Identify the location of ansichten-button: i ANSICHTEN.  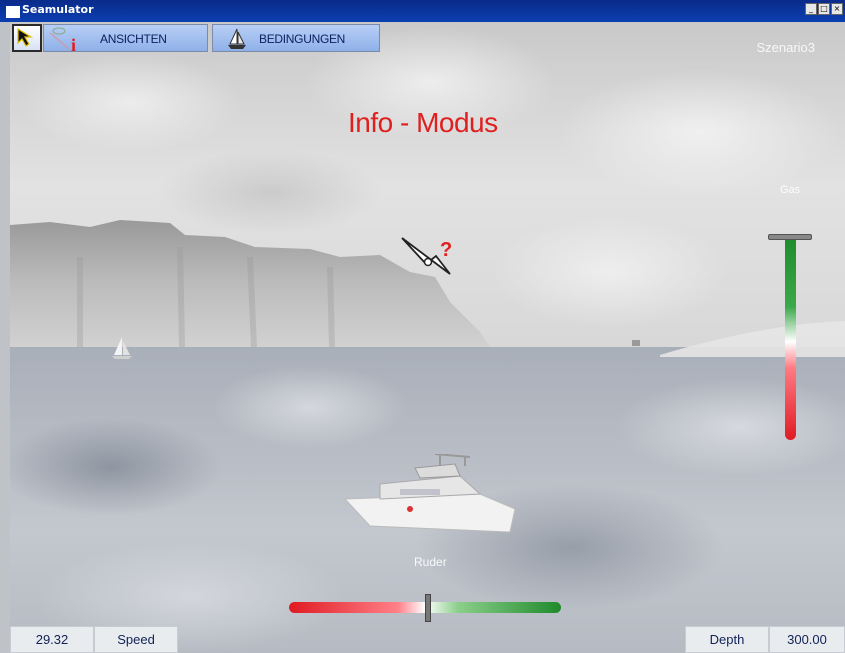
(125, 38).